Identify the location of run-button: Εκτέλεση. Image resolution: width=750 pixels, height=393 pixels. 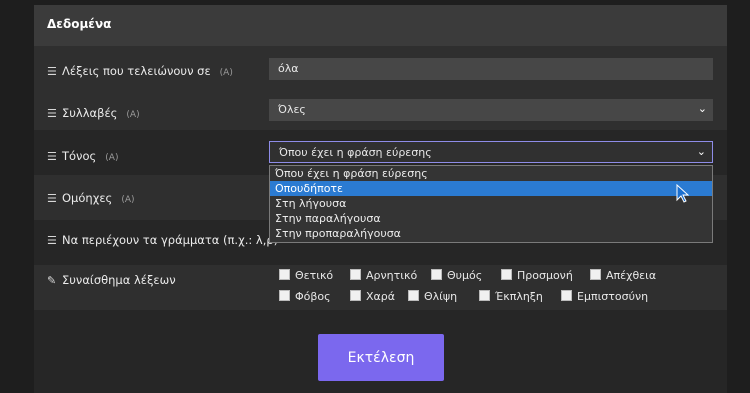
(381, 357).